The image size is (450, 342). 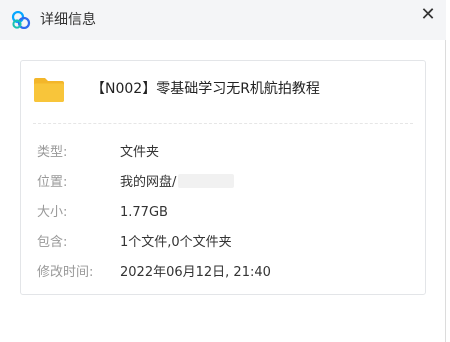 What do you see at coordinates (21, 20) in the screenshot?
I see `baidu-netdisk-logo-icon` at bounding box center [21, 20].